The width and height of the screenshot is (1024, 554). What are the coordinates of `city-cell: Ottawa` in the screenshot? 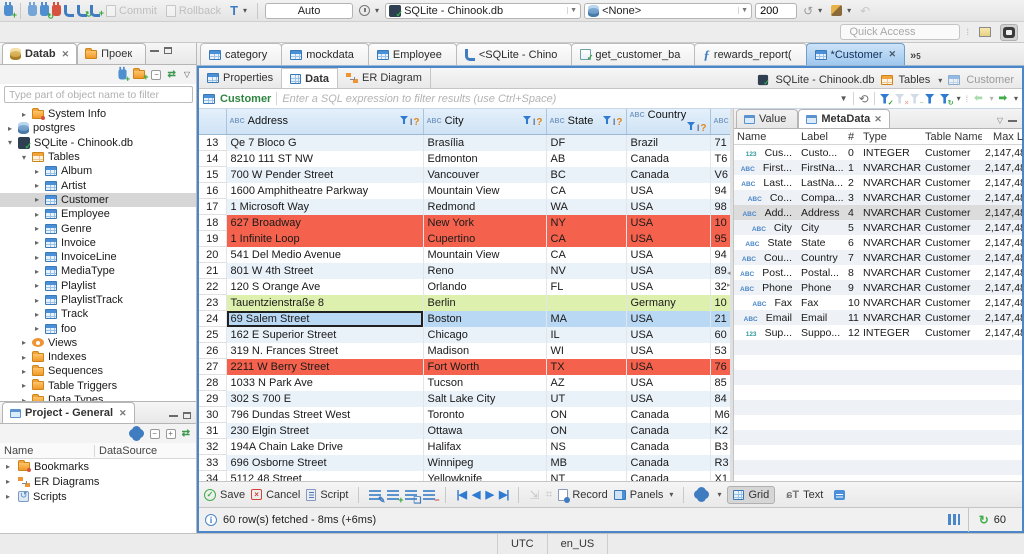 It's located at (485, 430).